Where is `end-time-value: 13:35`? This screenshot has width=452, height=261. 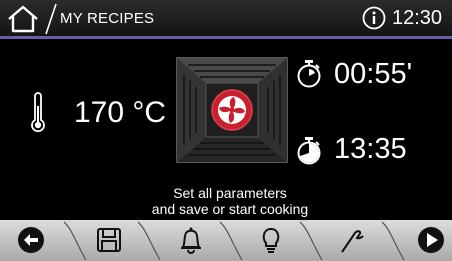 end-time-value: 13:35 is located at coordinates (370, 149).